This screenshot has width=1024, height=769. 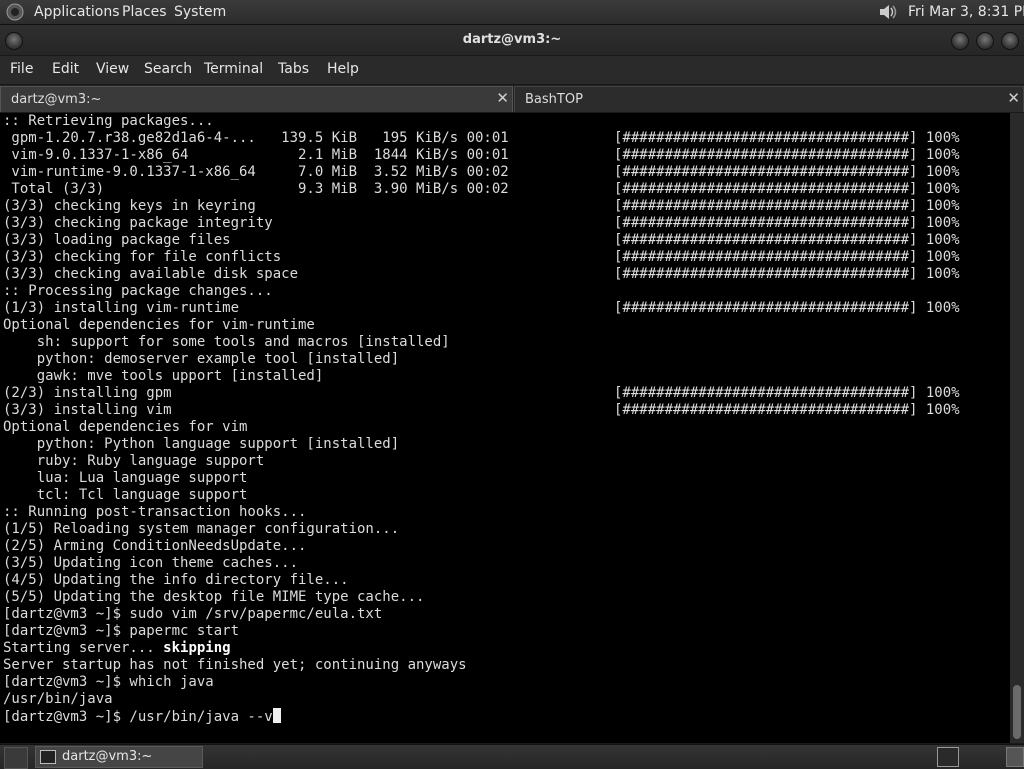 I want to click on tab-label: dartz@vm3:~, so click(x=56, y=99).